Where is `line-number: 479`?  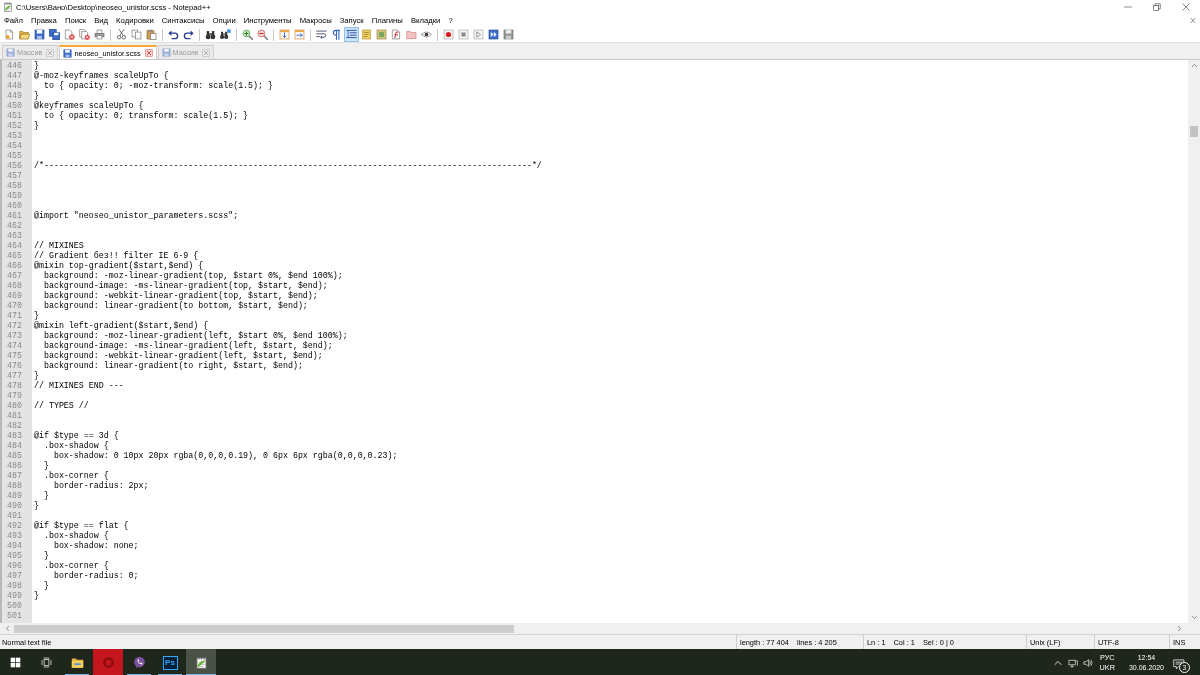 line-number: 479 is located at coordinates (14, 395).